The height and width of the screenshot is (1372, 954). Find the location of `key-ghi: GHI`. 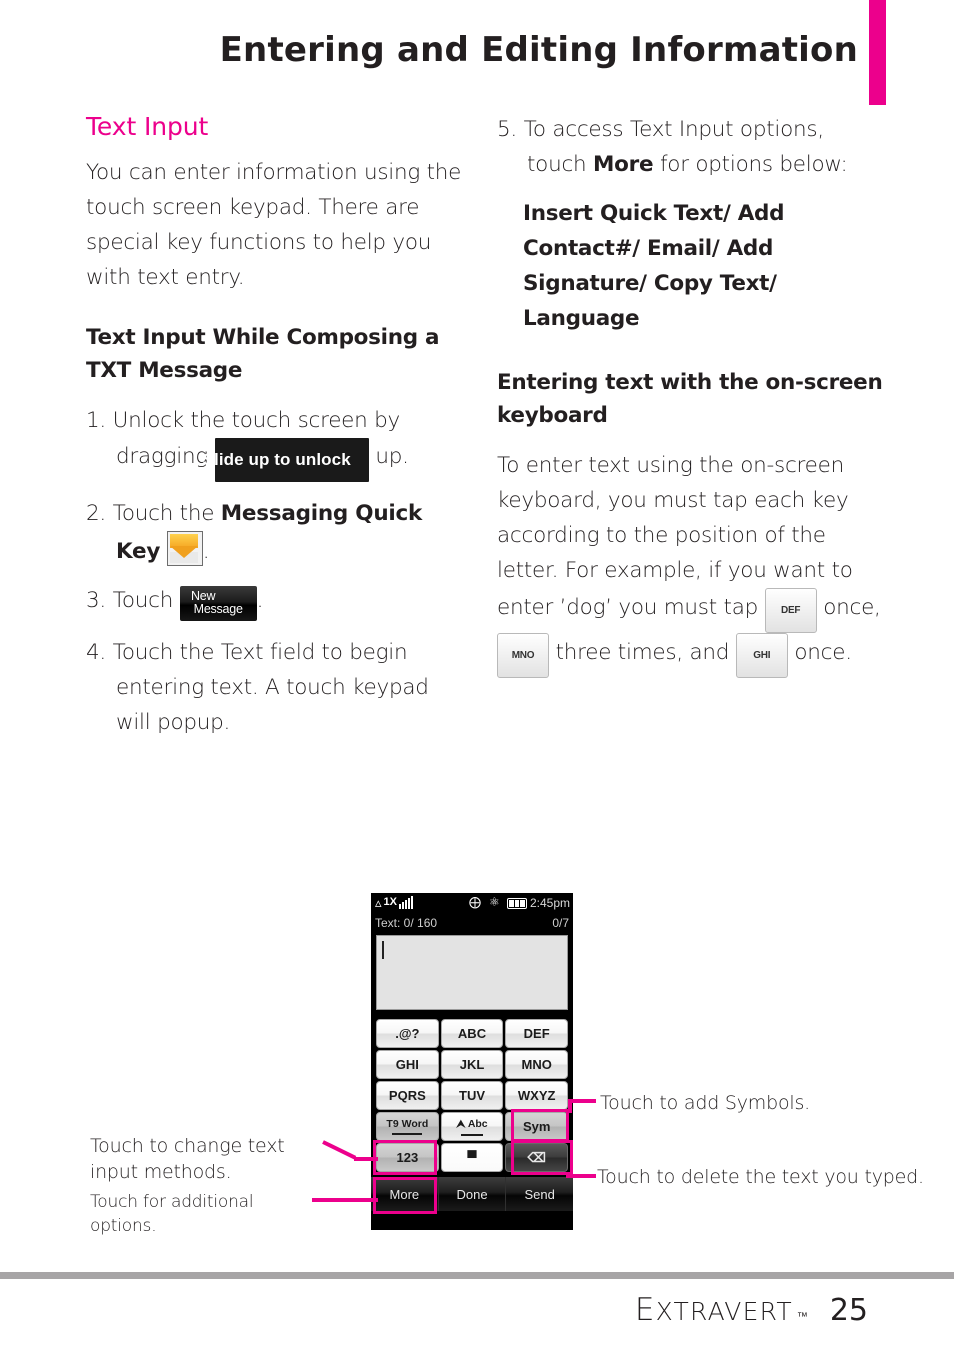

key-ghi: GHI is located at coordinates (407, 1064).